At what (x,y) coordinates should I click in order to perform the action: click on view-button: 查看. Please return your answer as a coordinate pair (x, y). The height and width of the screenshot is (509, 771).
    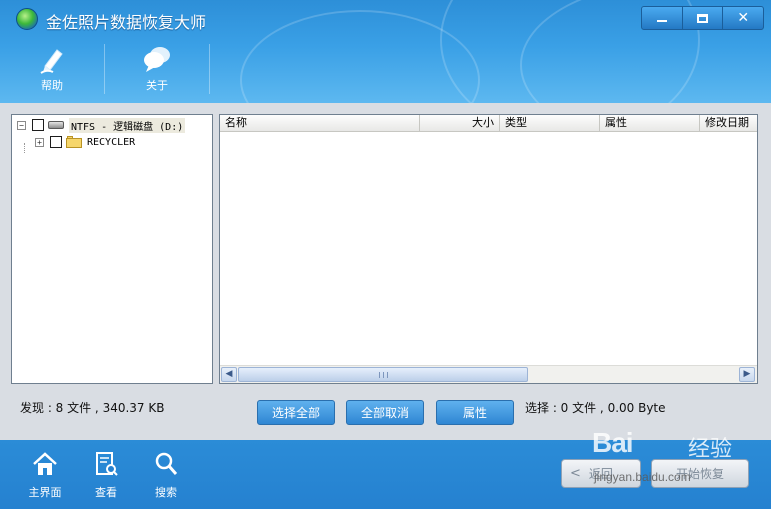
    Looking at the image, I should click on (106, 475).